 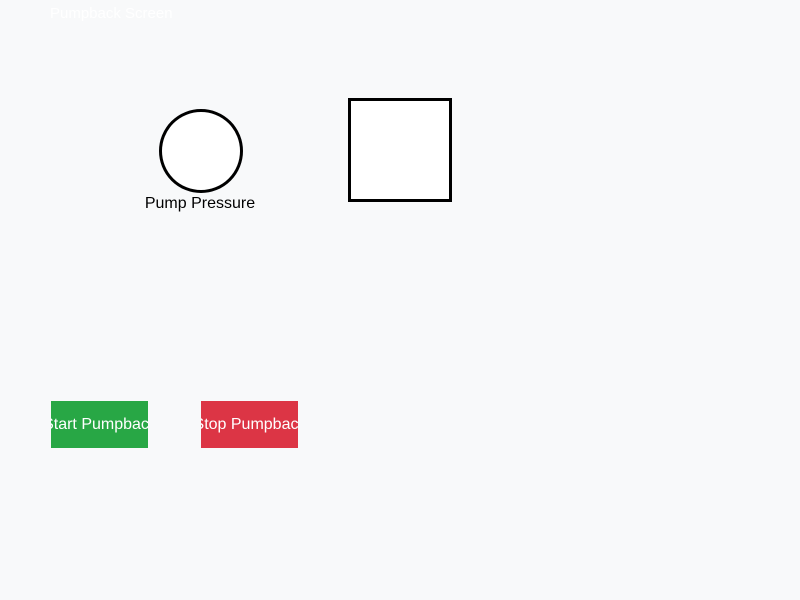 I want to click on screen-title: Pumpback Screen, so click(x=111, y=13).